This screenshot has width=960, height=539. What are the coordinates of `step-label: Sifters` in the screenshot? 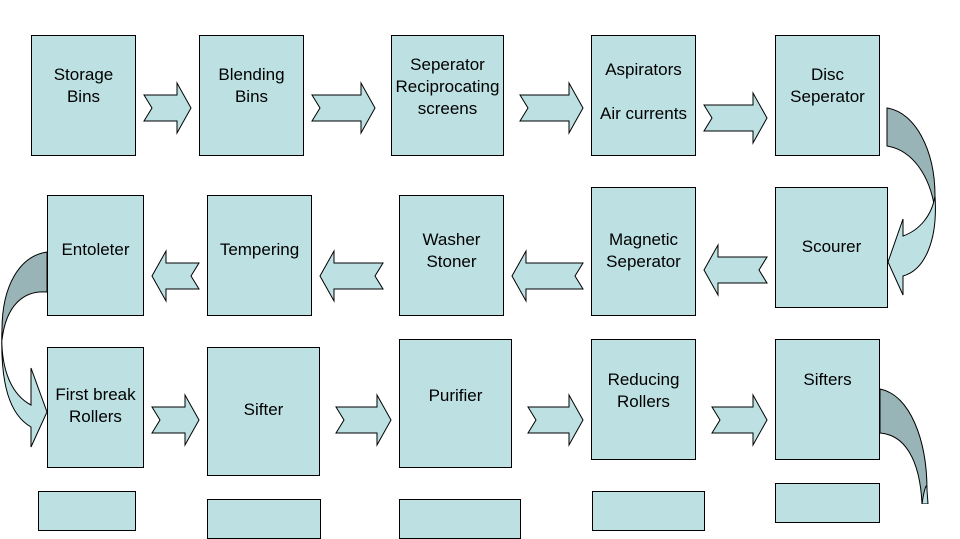 It's located at (827, 380).